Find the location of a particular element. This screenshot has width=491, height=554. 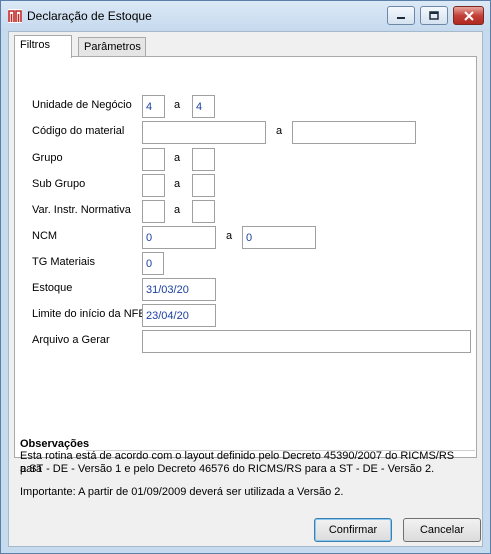

grupo-label: Grupo is located at coordinates (47, 158).